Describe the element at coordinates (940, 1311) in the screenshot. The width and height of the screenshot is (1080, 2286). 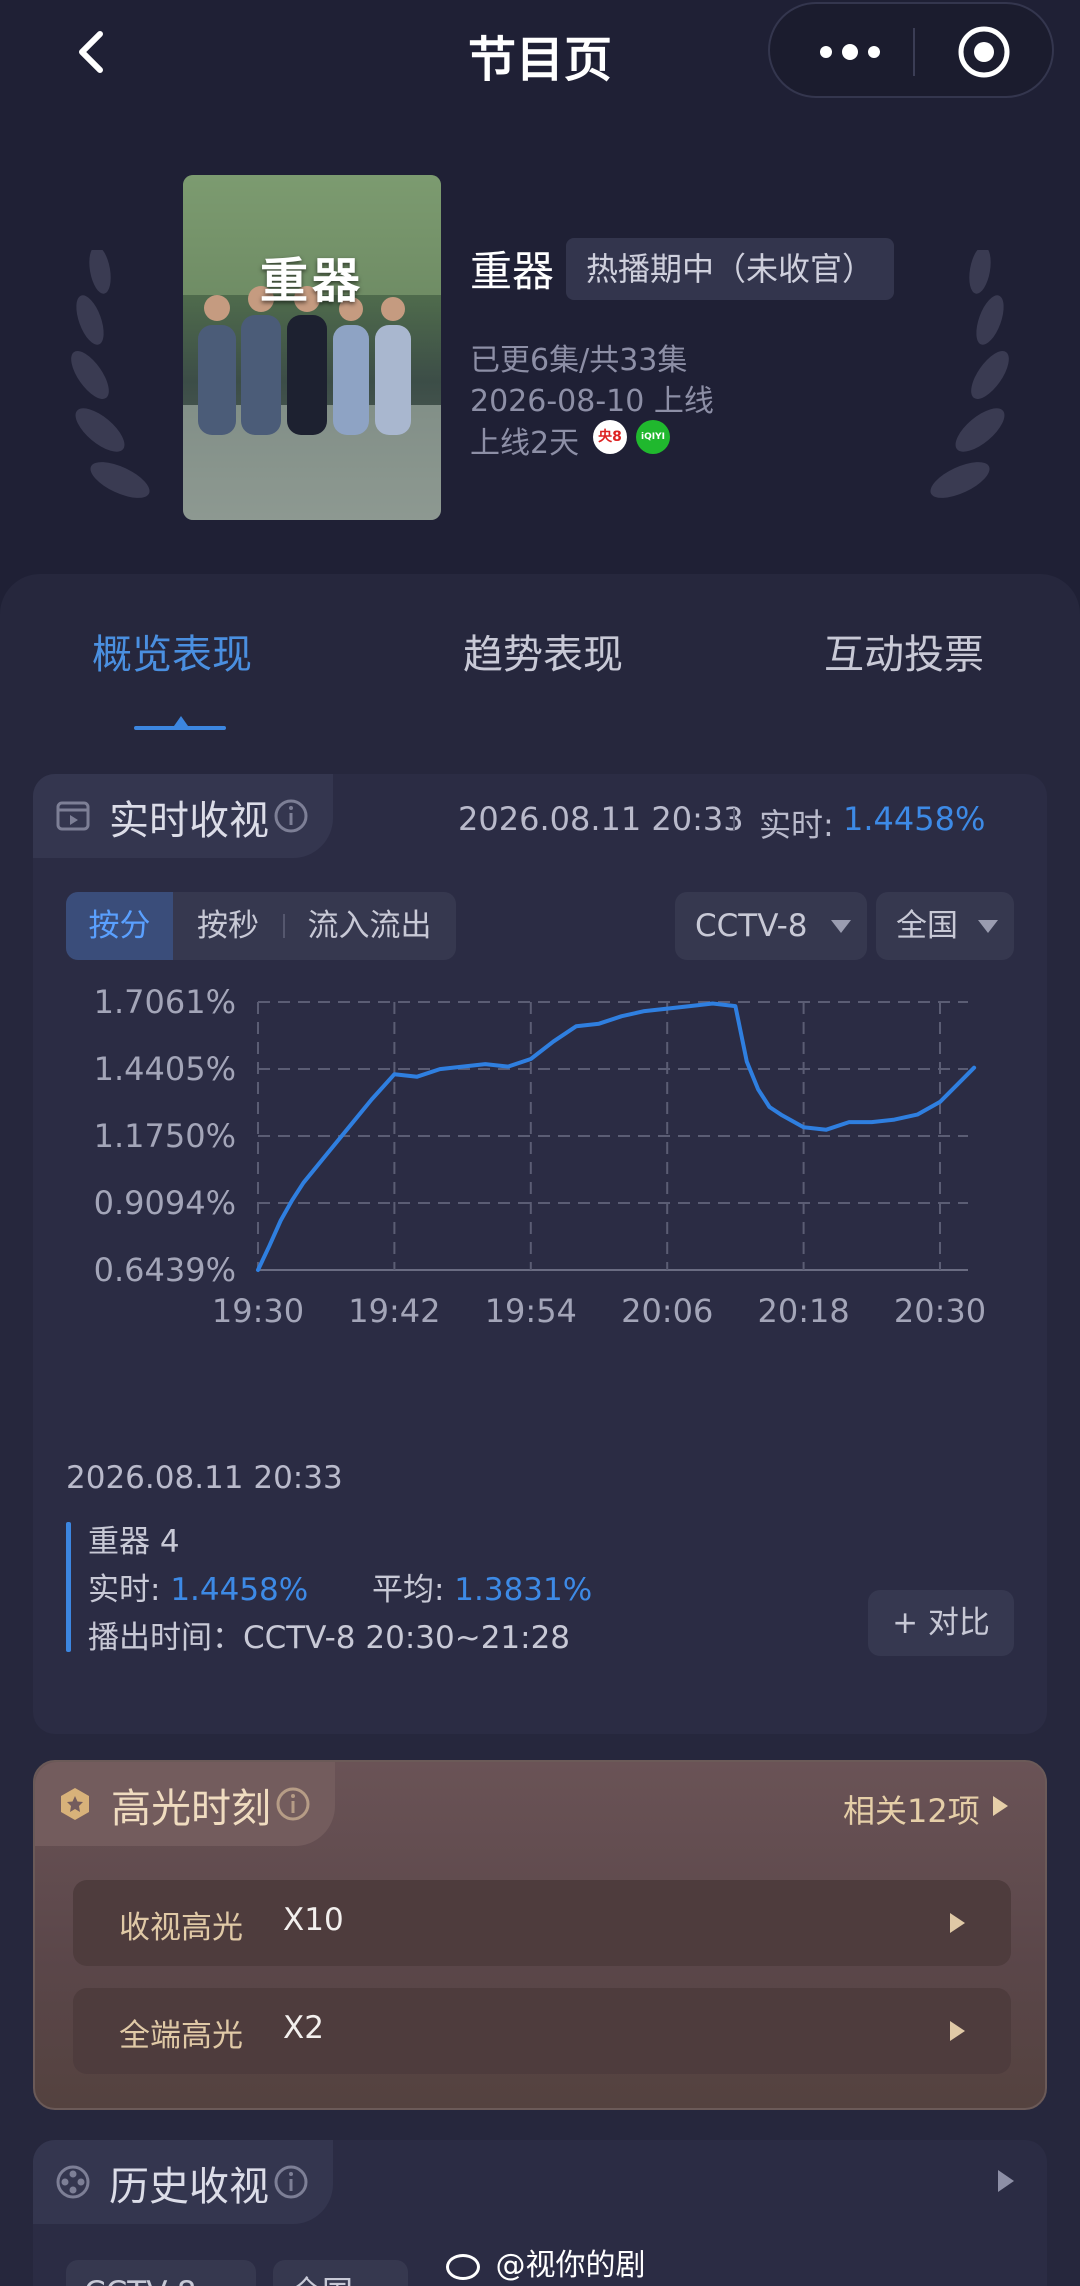
I see `x-tick-label: 20:30` at that location.